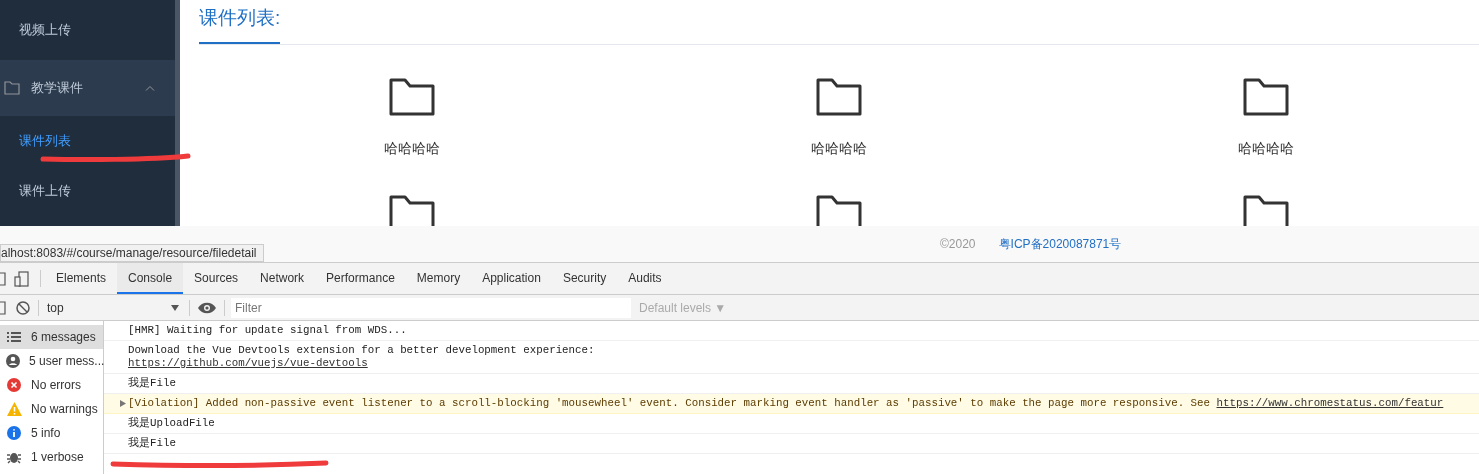  I want to click on sidebar-item: 视频上传, so click(87, 30).